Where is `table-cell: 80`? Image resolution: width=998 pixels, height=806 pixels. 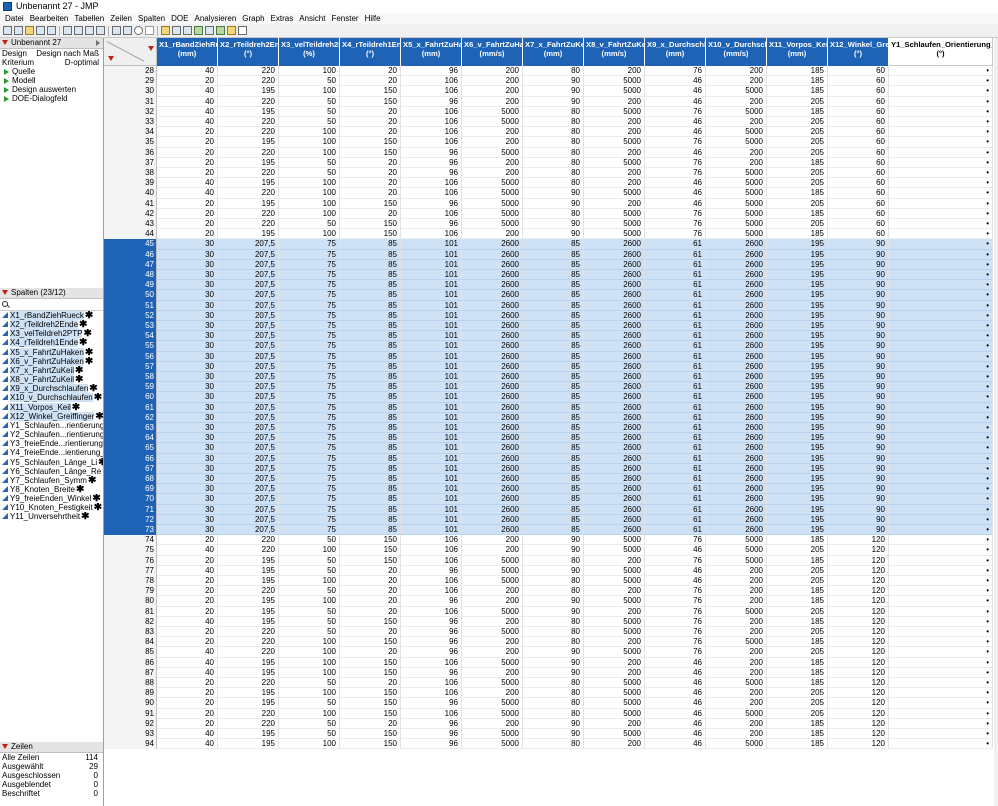 table-cell: 80 is located at coordinates (553, 581).